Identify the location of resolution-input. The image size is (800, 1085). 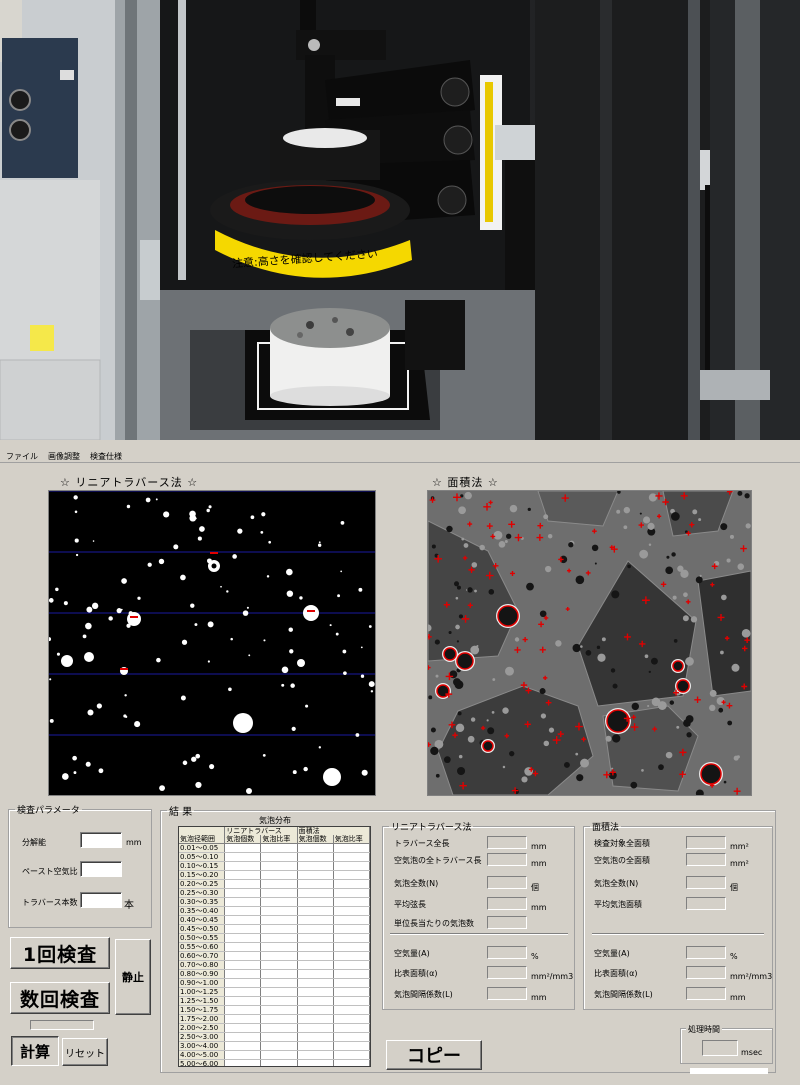
(101, 840).